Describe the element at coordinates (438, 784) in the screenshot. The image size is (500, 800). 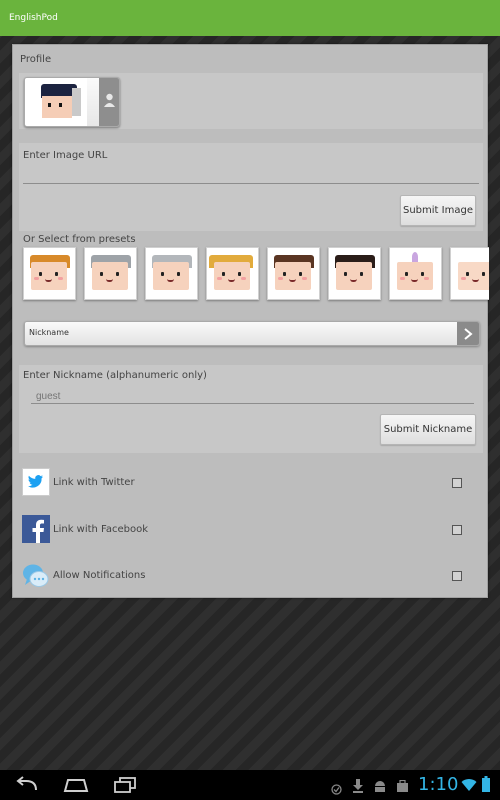
I see `status-time: 1:10` at that location.